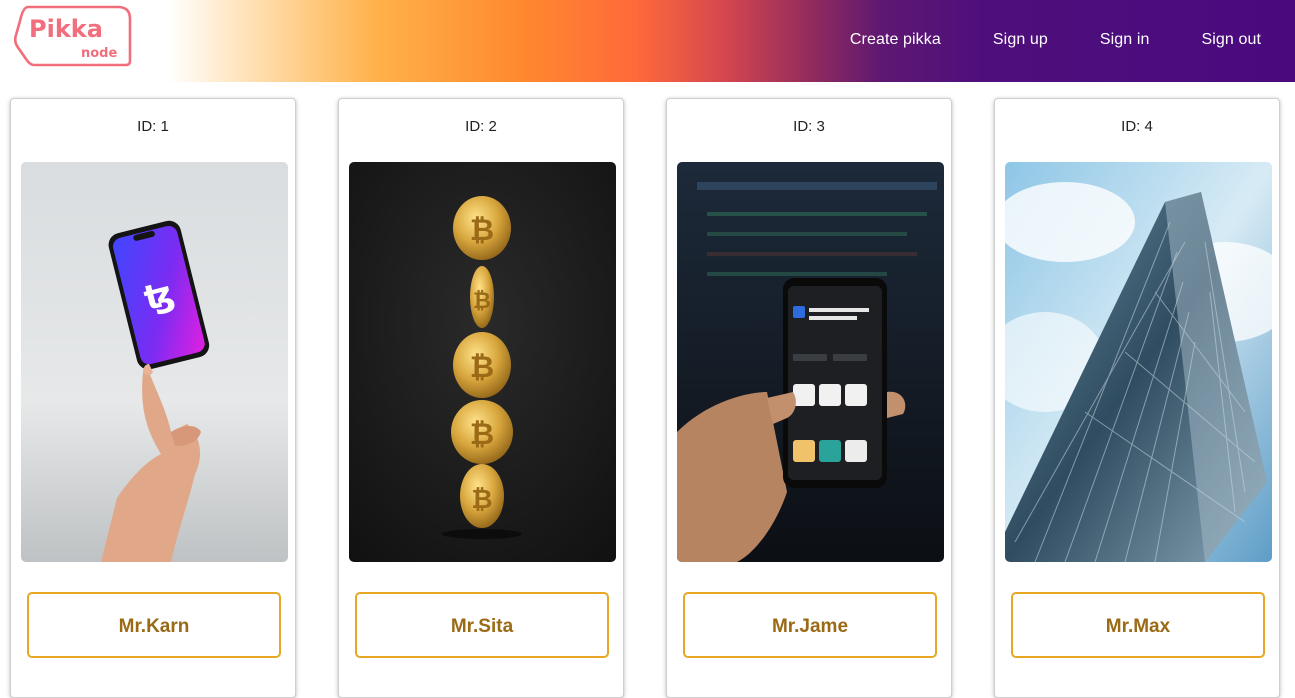 This screenshot has width=1295, height=698. Describe the element at coordinates (1138, 362) in the screenshot. I see `card-image-skyscraper` at that location.